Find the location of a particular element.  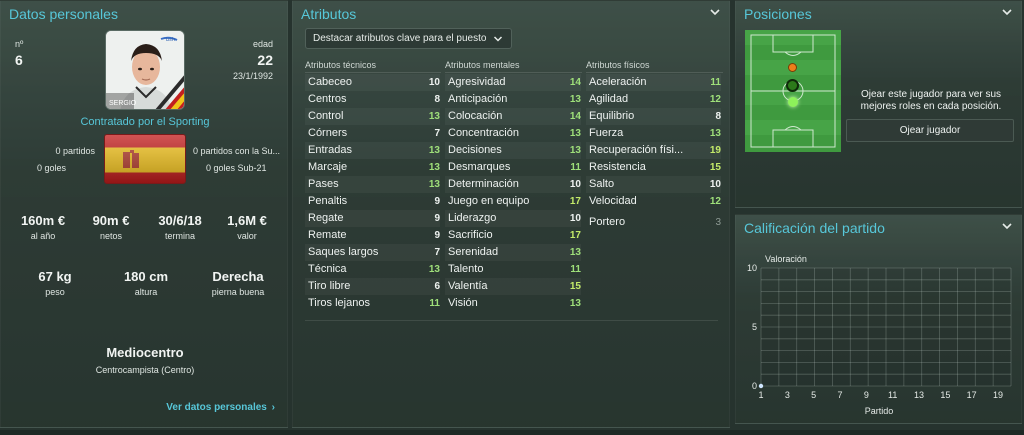

attribute-name: Serenidad is located at coordinates (473, 252).